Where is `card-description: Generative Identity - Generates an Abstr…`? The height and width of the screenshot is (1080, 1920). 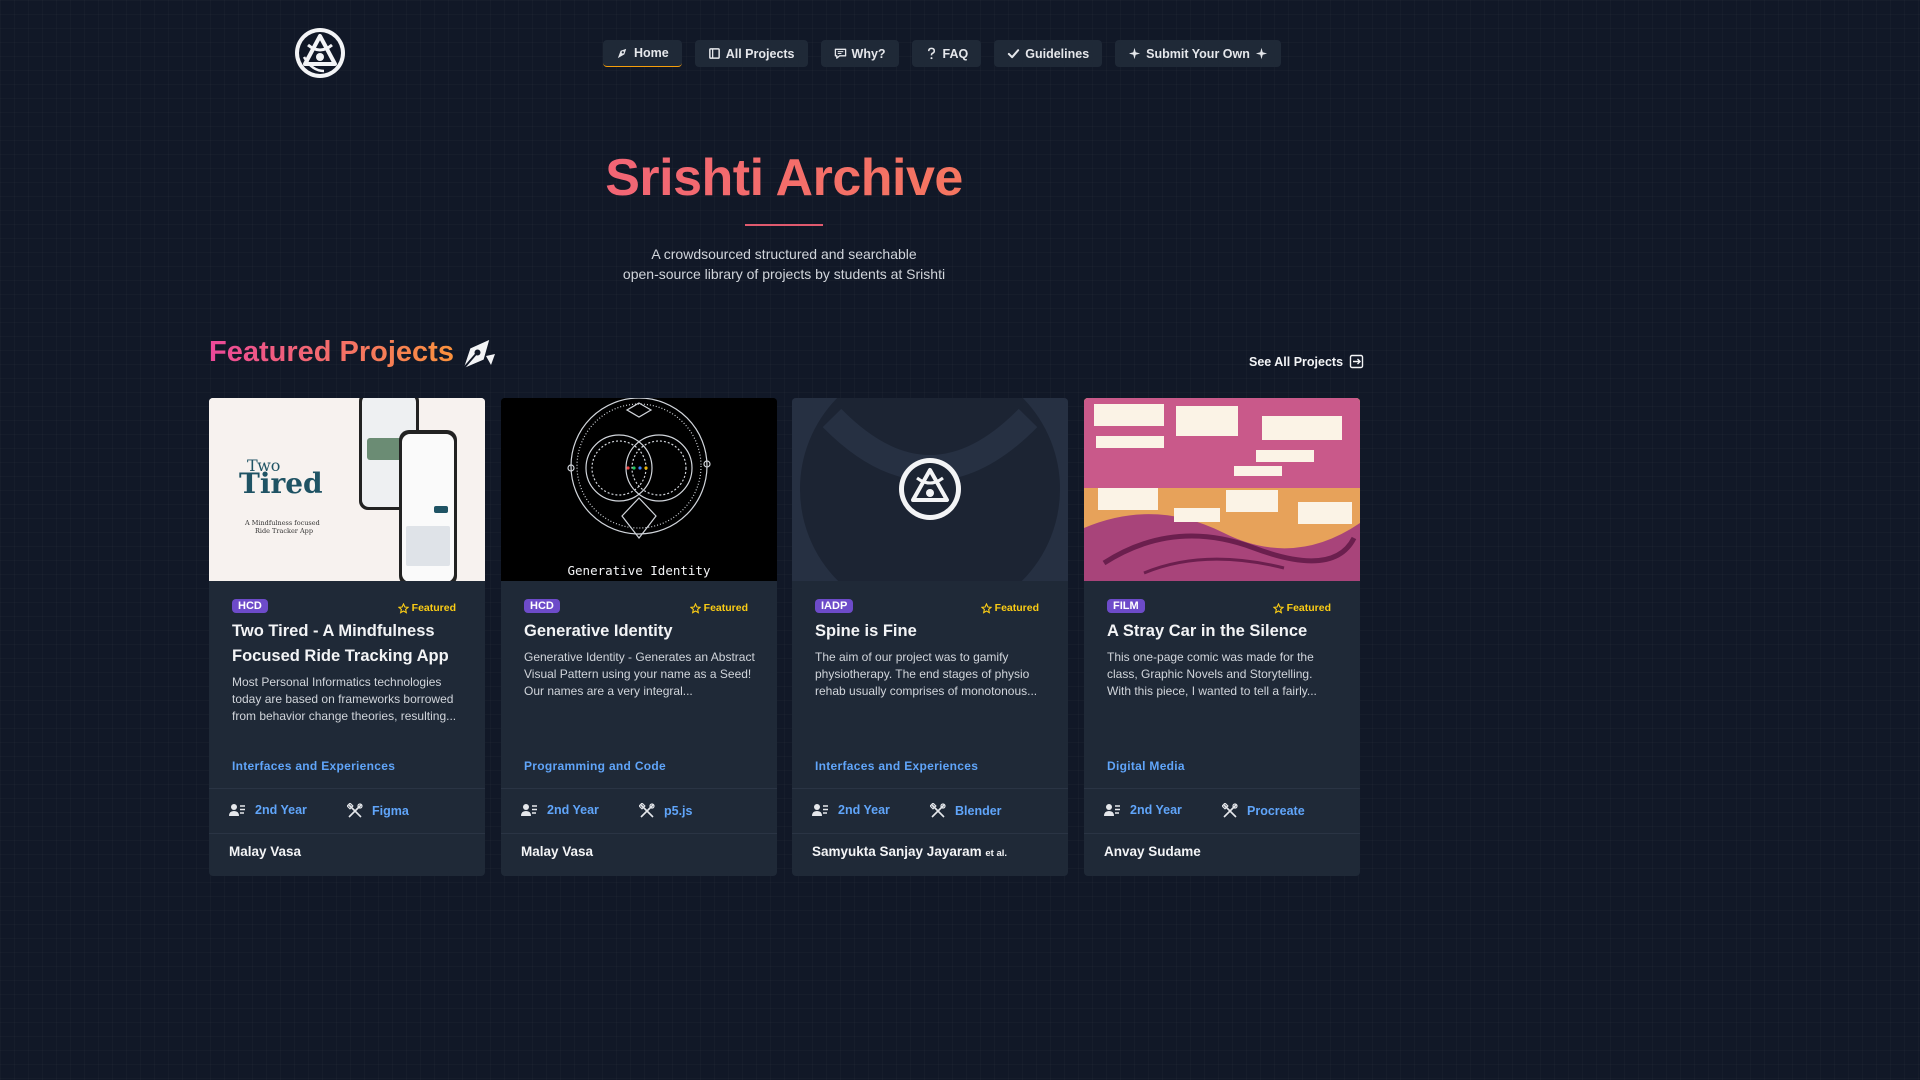
card-description: Generative Identity - Generates an Abstr… is located at coordinates (639, 674).